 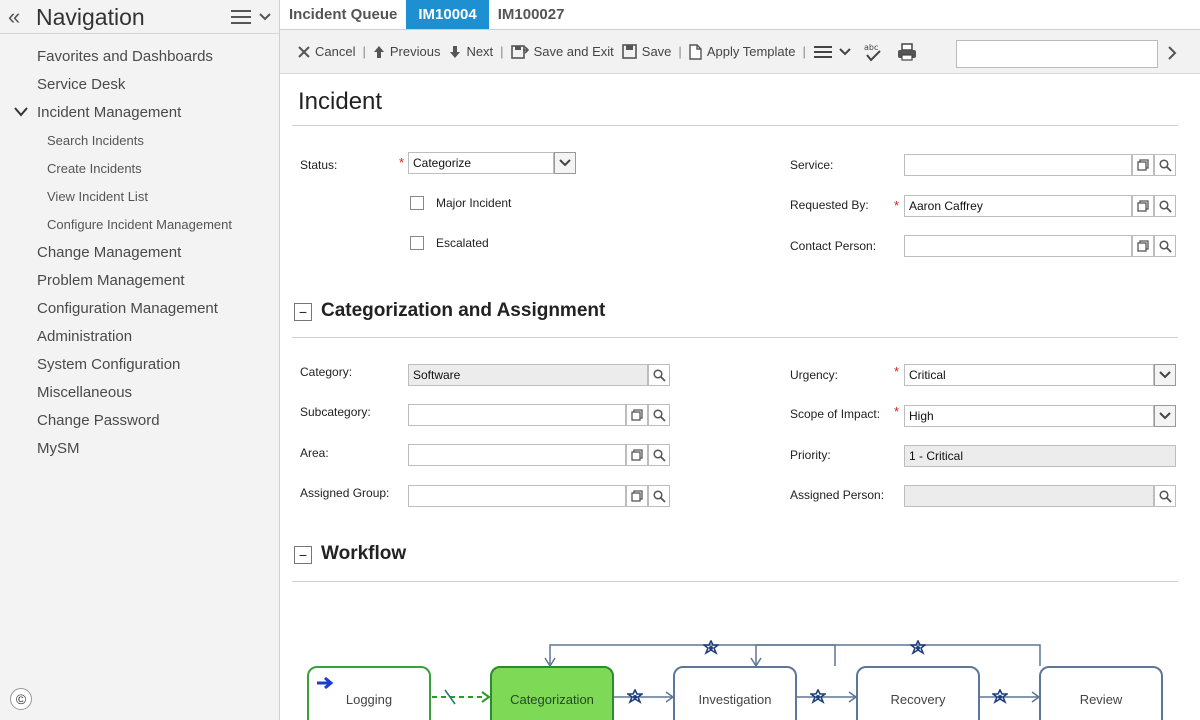 I want to click on workflow-phase-logging: Logging, so click(x=369, y=693).